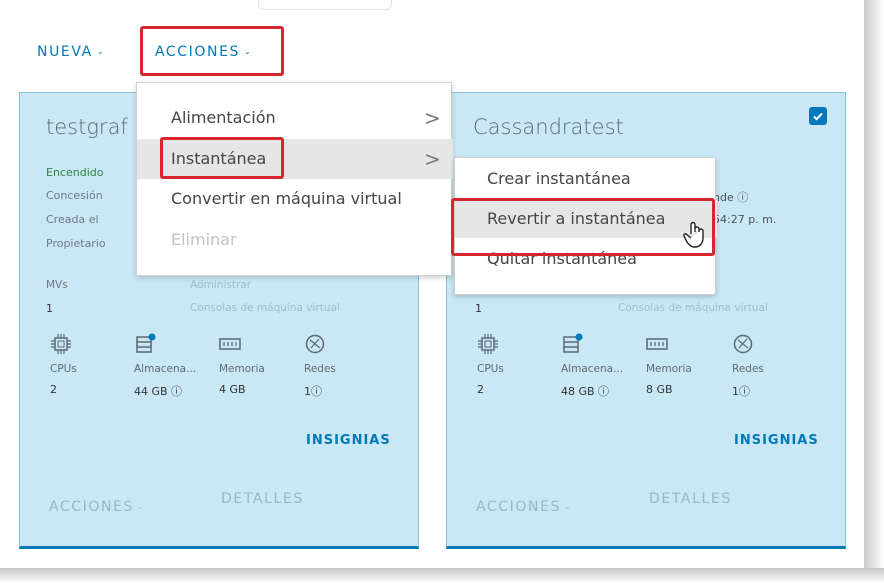  Describe the element at coordinates (731, 197) in the screenshot. I see `lease-value: nde ⓘ` at that location.